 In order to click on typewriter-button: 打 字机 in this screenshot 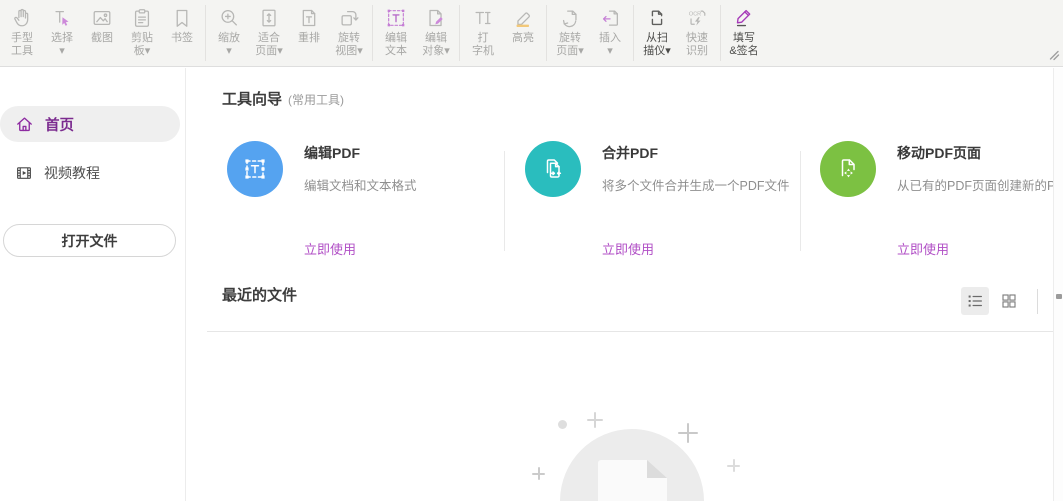, I will do `click(483, 33)`.